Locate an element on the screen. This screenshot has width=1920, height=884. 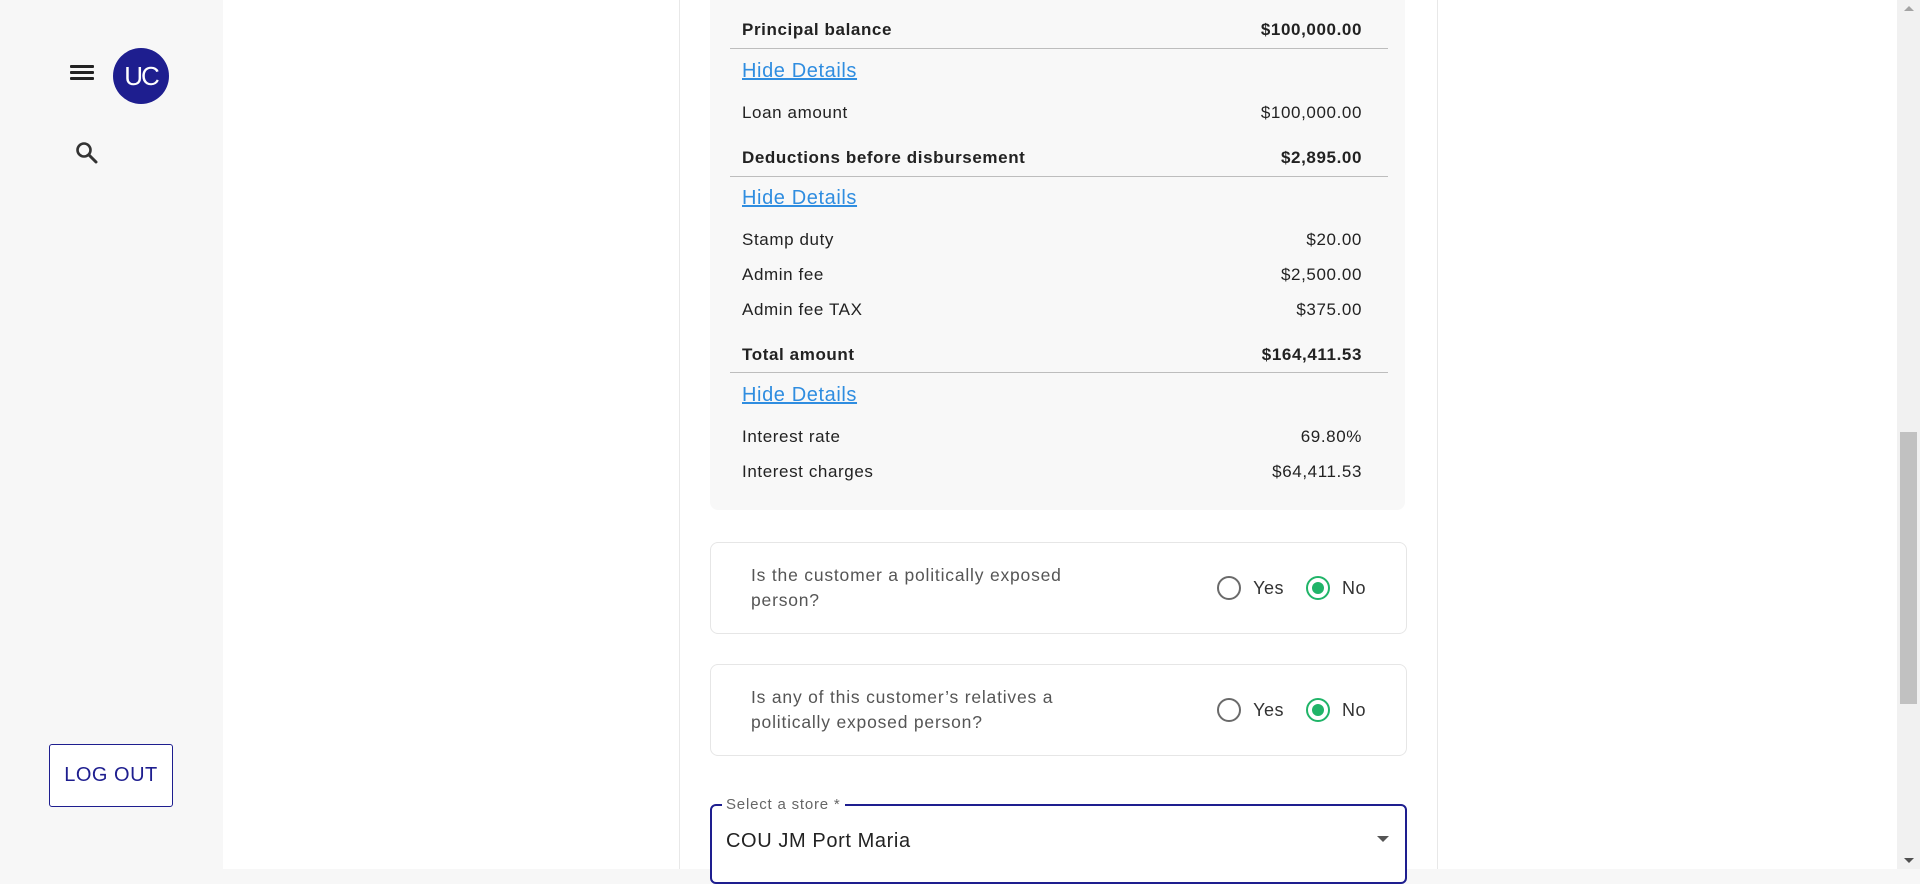
total-amount-label: Total amount is located at coordinates (798, 354).